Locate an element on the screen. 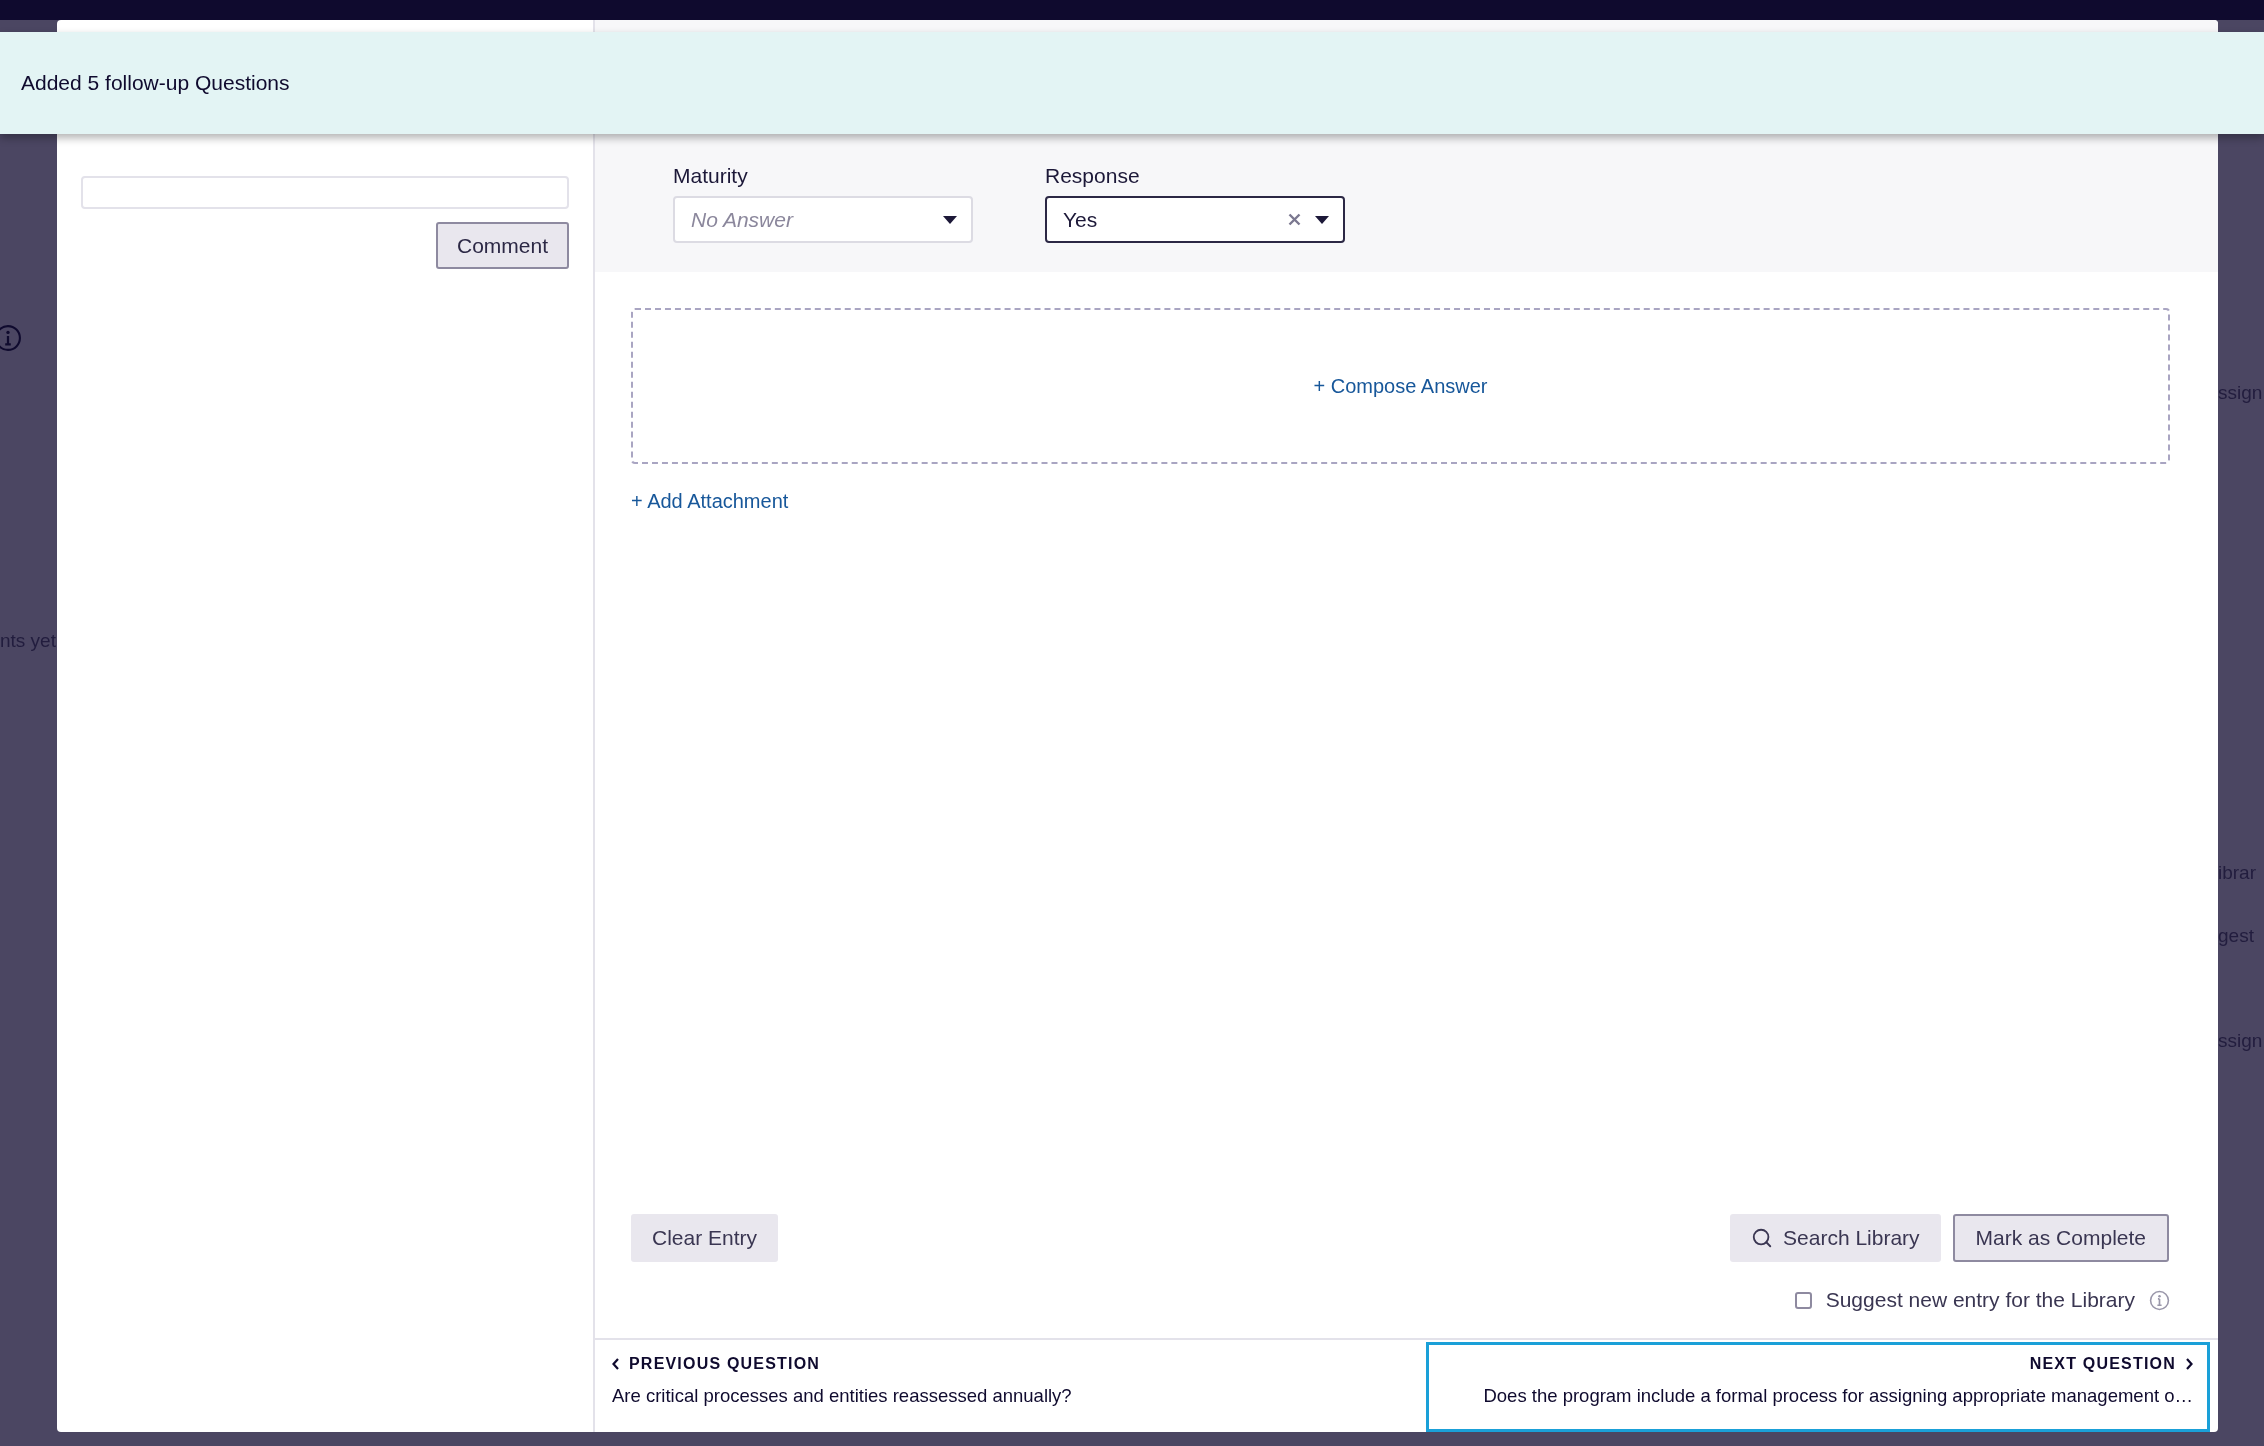 This screenshot has height=1446, width=2264. mark-complete-button: Mark as Complete is located at coordinates (2060, 1238).